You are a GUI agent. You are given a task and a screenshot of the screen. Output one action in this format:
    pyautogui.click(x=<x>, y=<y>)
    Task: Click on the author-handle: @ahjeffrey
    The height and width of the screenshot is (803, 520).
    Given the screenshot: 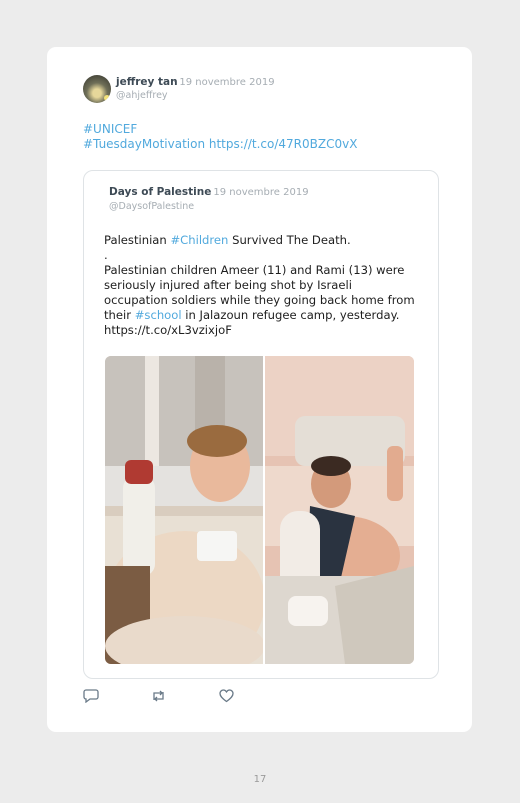 What is the action you would take?
    pyautogui.click(x=142, y=95)
    